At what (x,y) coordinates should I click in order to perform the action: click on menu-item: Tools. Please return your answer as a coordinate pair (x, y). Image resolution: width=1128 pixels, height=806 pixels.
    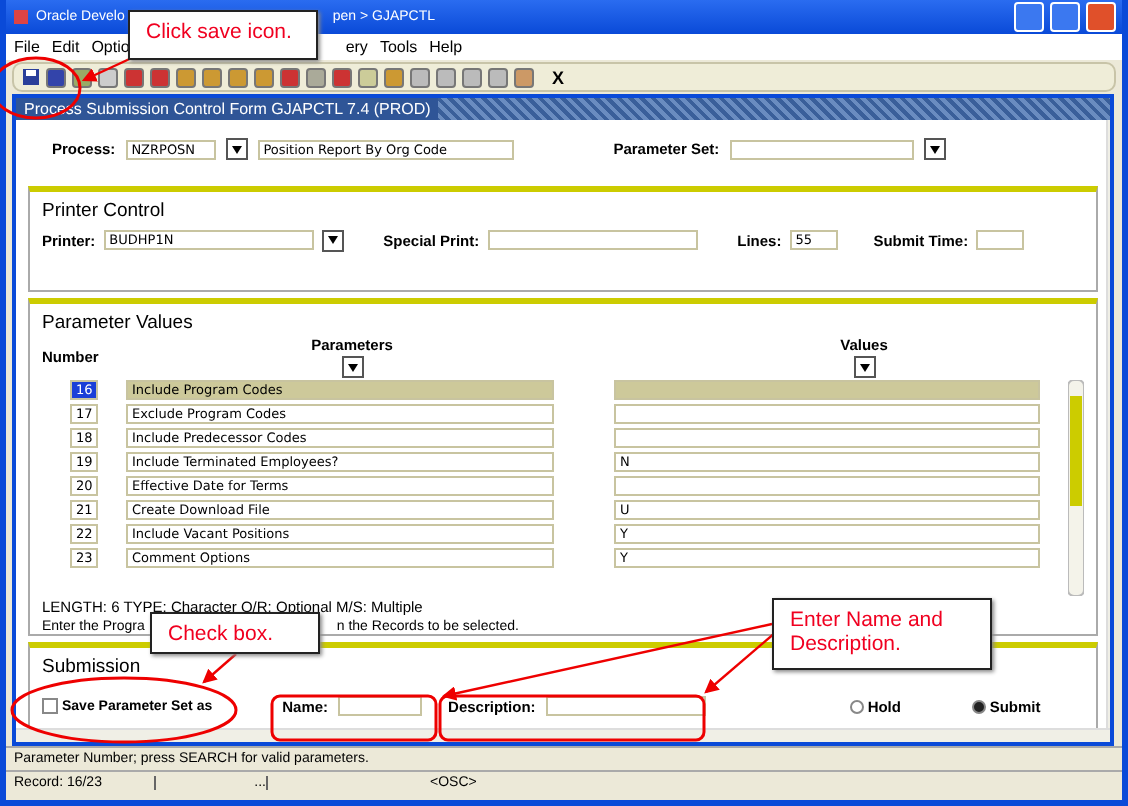
    Looking at the image, I should click on (398, 47).